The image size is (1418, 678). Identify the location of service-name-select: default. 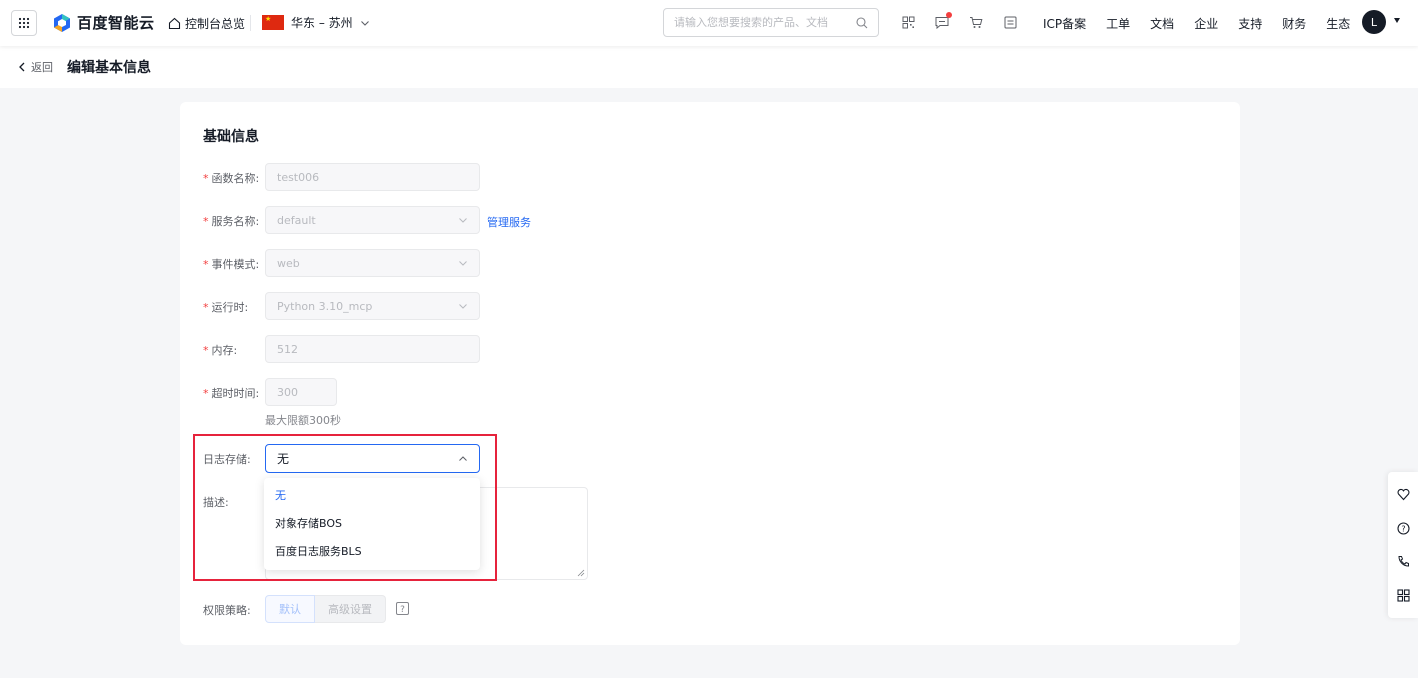
(372, 220).